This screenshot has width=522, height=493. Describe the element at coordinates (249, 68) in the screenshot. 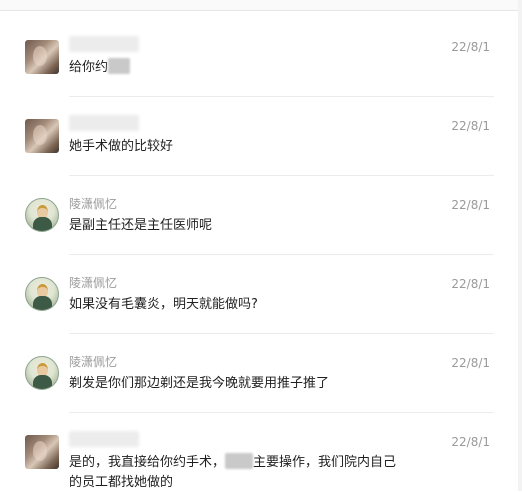

I see `message-text: 给你约` at that location.